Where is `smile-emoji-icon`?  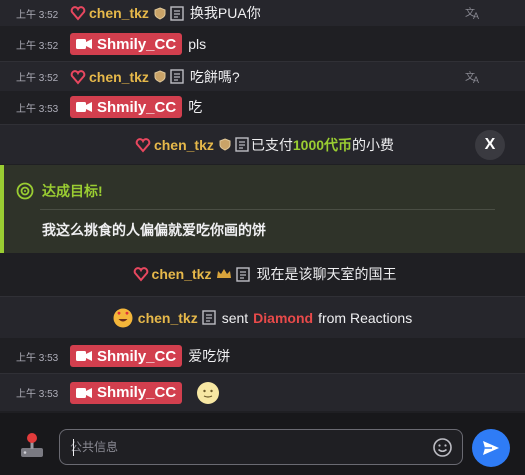
smile-emoji-icon is located at coordinates (208, 392).